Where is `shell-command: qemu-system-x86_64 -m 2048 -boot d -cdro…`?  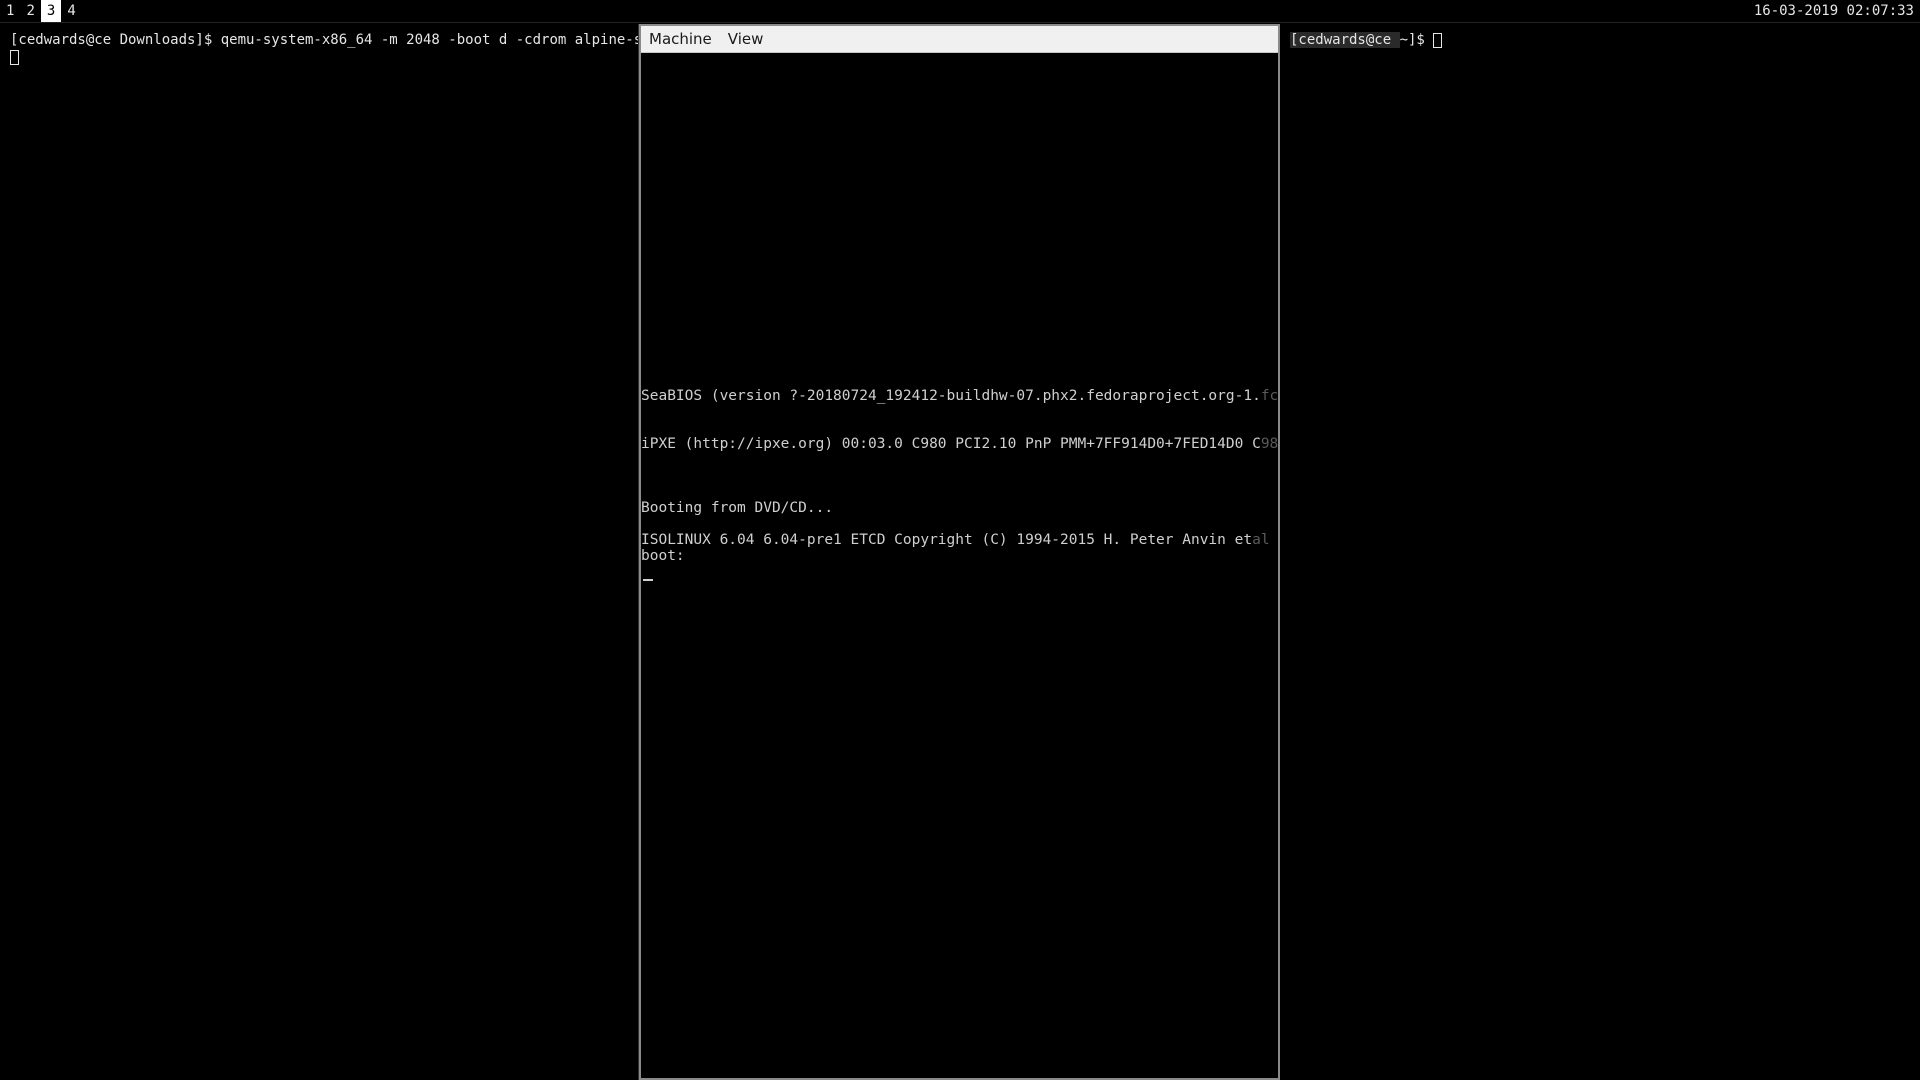
shell-command: qemu-system-x86_64 -m 2048 -boot d -cdro… is located at coordinates (429, 40).